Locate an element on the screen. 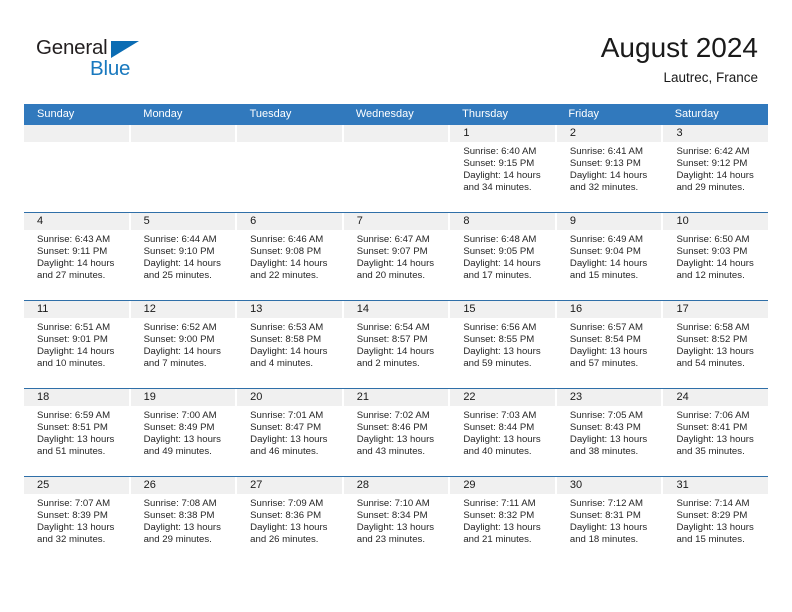  day-number: 1 is located at coordinates (502, 133).